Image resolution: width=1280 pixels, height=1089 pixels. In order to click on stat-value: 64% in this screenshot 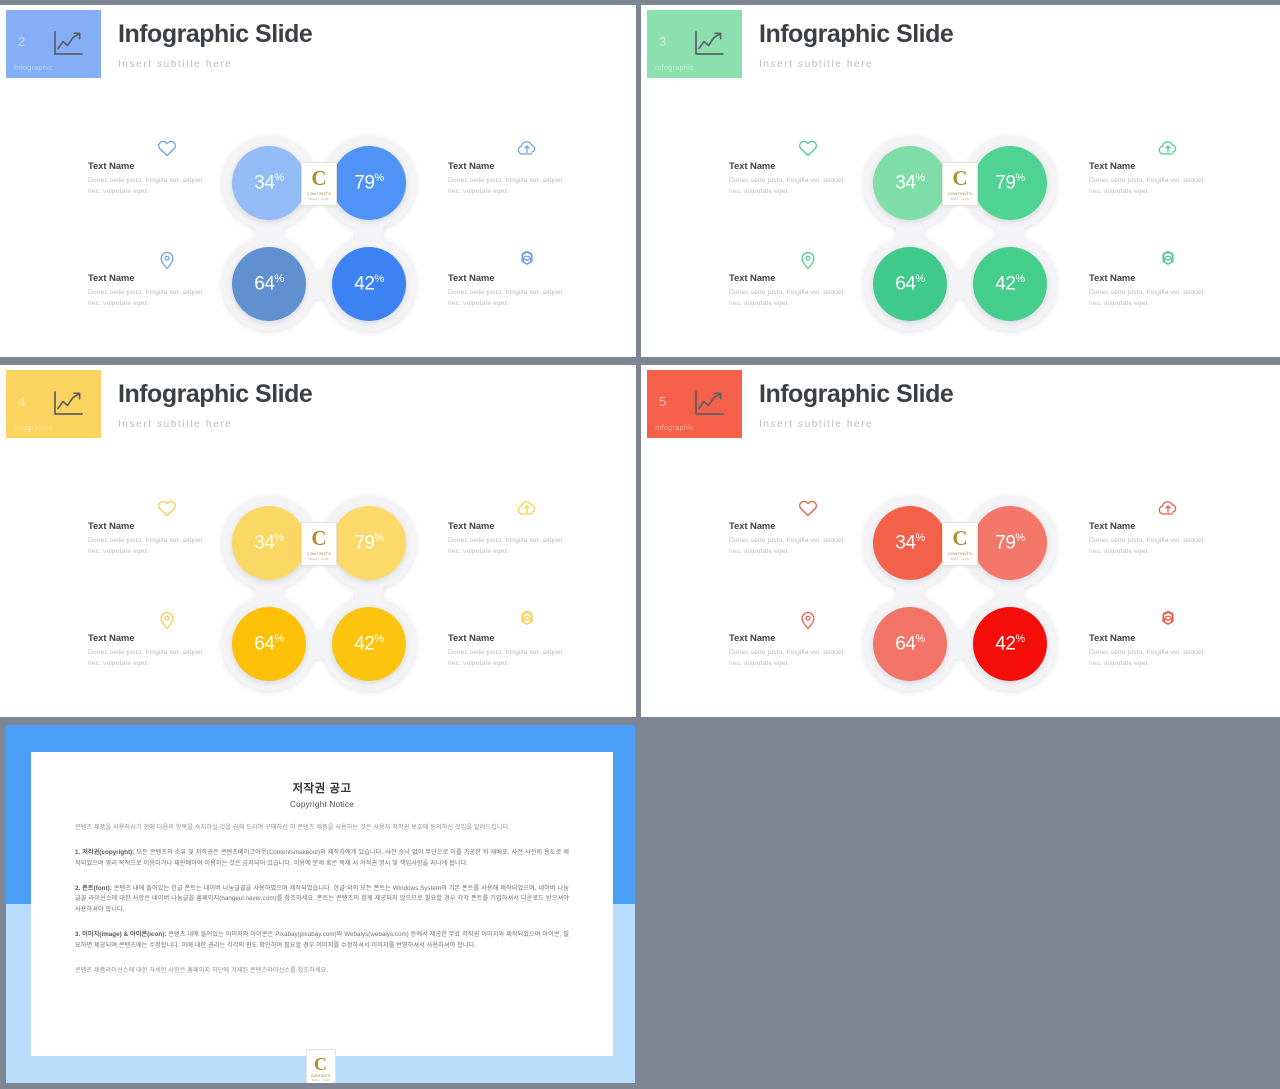, I will do `click(269, 284)`.